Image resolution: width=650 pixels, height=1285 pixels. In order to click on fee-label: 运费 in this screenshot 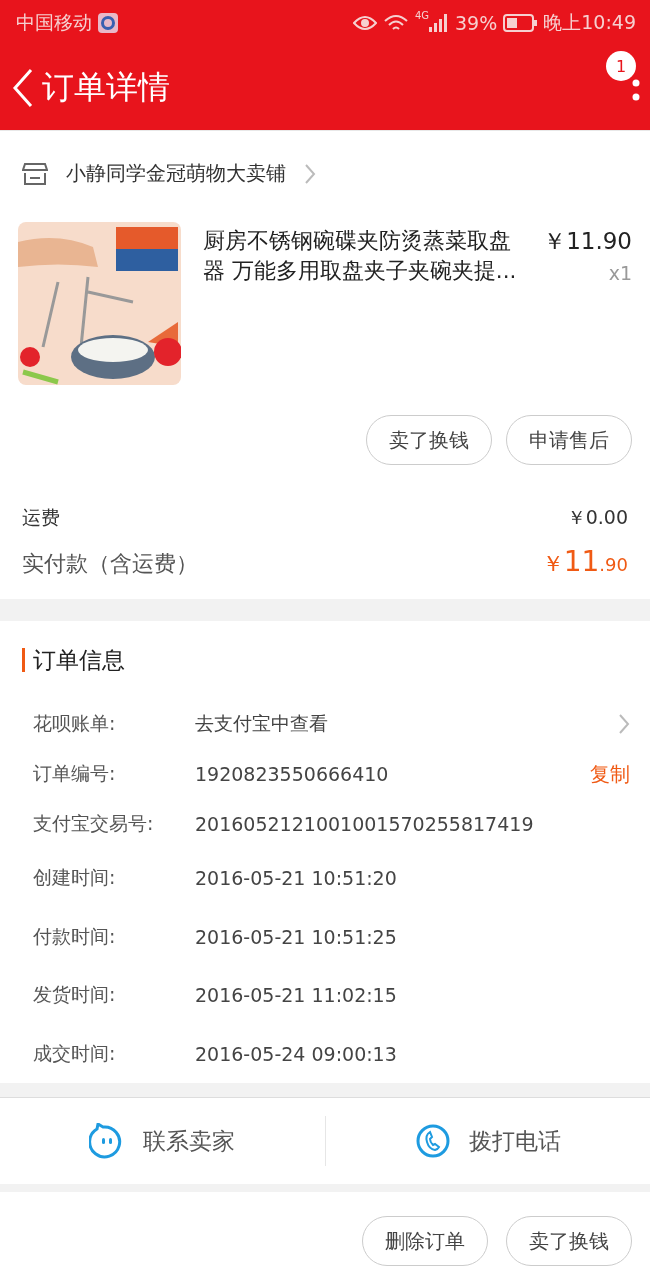, I will do `click(41, 517)`.